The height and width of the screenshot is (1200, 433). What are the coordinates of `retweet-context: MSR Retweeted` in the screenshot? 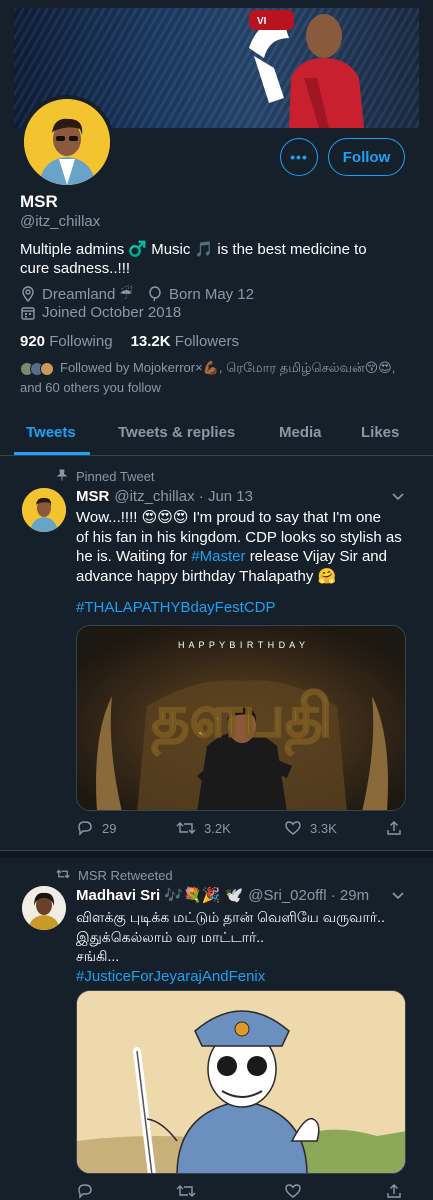 It's located at (114, 875).